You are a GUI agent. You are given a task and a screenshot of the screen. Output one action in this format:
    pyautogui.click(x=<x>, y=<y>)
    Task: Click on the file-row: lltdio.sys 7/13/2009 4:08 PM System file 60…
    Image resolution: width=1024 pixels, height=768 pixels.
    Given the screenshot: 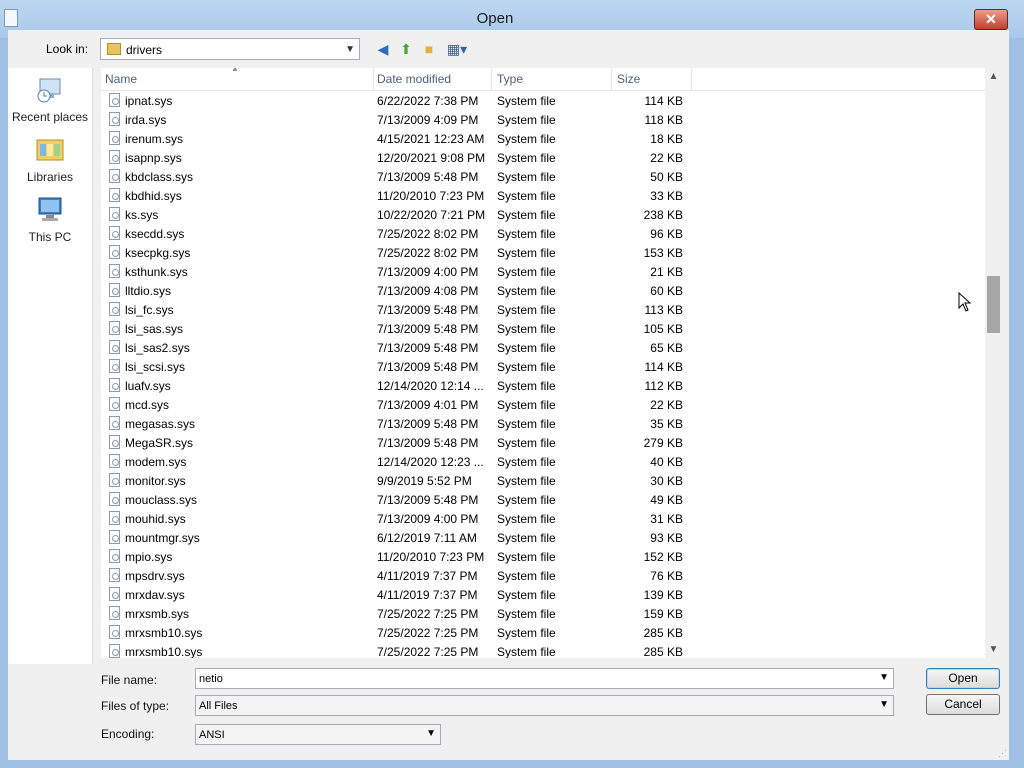 What is the action you would take?
    pyautogui.click(x=543, y=290)
    